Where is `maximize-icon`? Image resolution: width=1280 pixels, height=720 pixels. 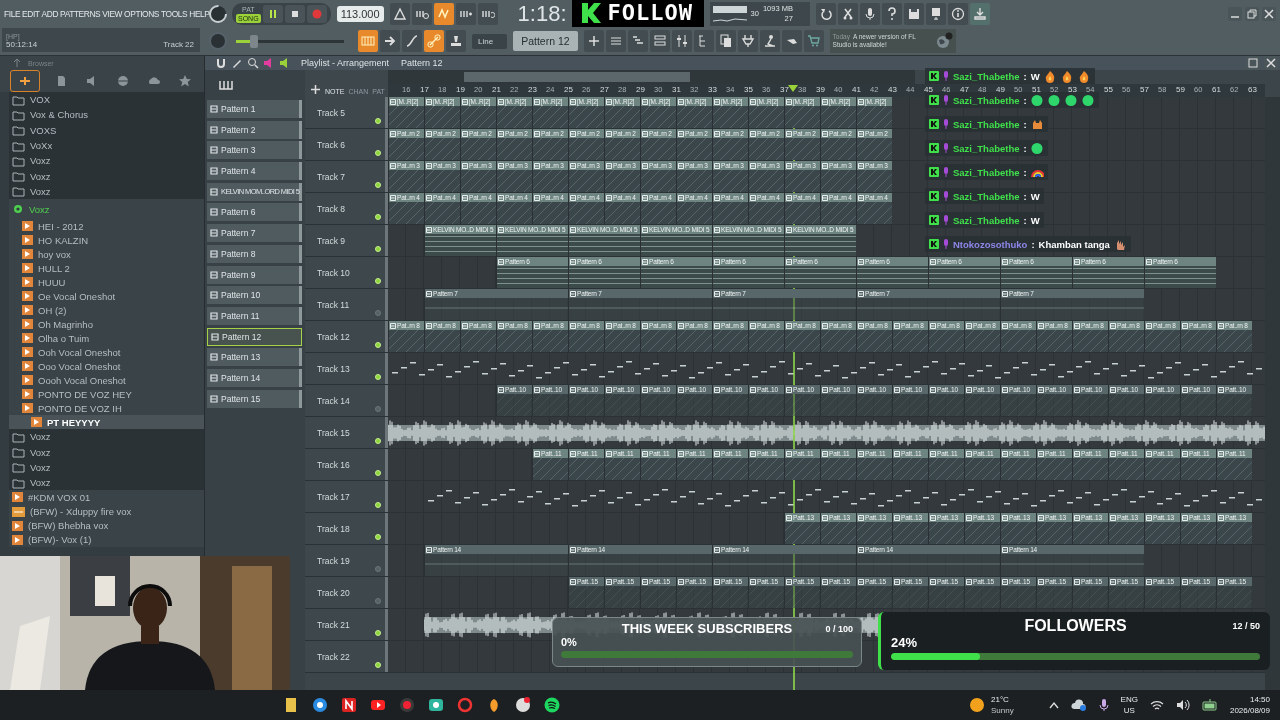
maximize-icon is located at coordinates (1253, 63).